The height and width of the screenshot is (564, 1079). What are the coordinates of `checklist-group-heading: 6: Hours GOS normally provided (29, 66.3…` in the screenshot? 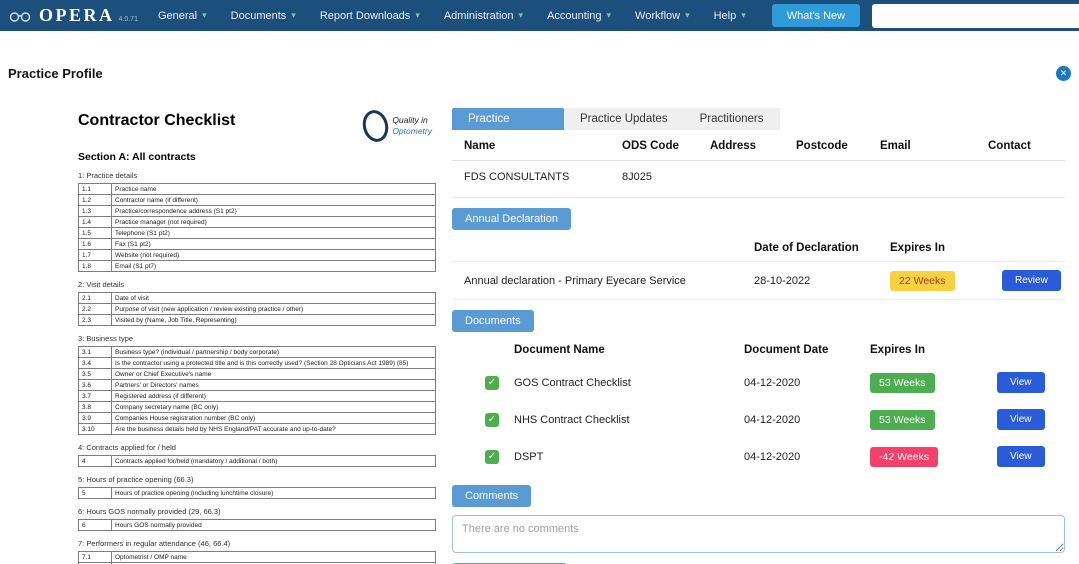 It's located at (149, 511).